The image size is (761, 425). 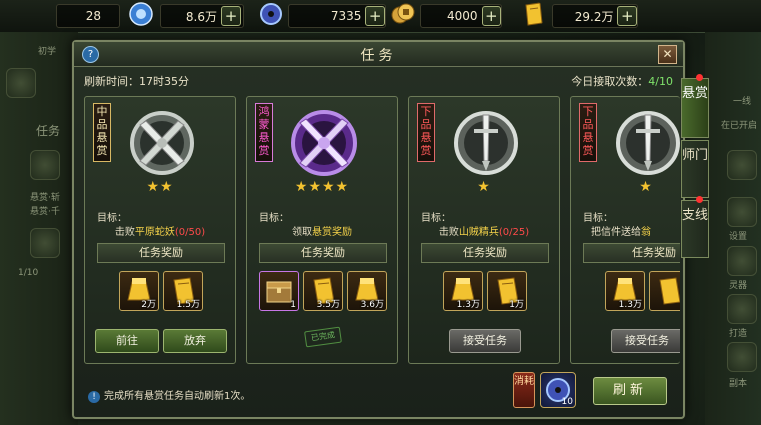 What do you see at coordinates (154, 232) in the screenshot?
I see `goal-target: 平原蛇妖` at bounding box center [154, 232].